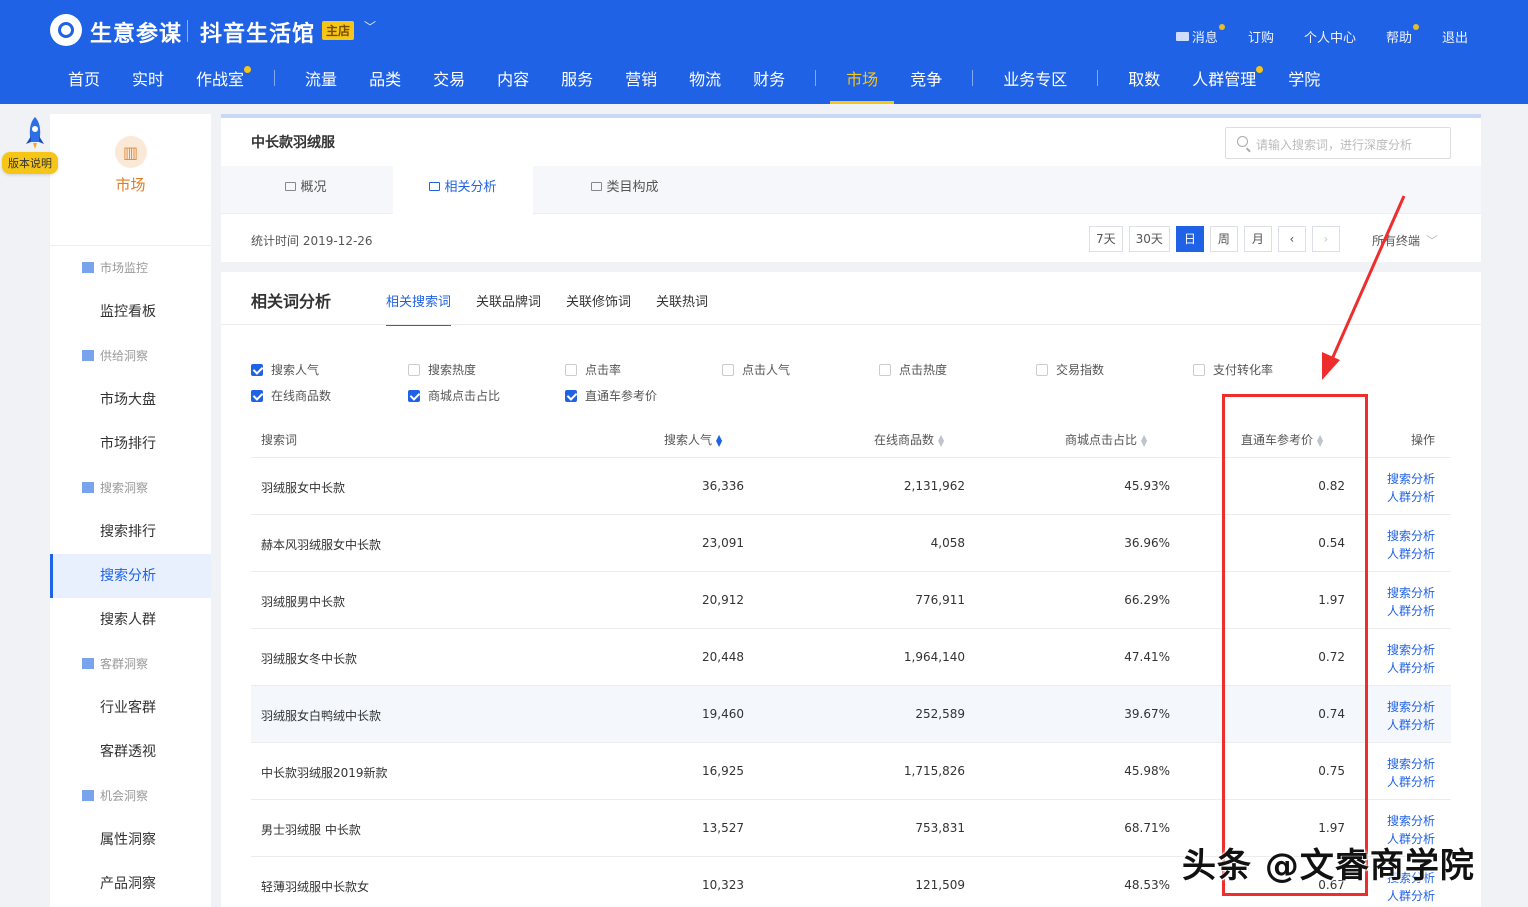  What do you see at coordinates (454, 395) in the screenshot?
I see `metric-checkbox-mall-click-ratio: 商城点击占比` at bounding box center [454, 395].